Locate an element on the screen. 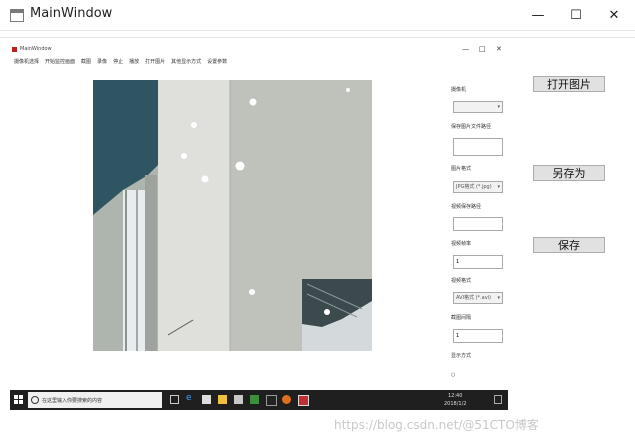  minimize-button: — is located at coordinates (538, 15).